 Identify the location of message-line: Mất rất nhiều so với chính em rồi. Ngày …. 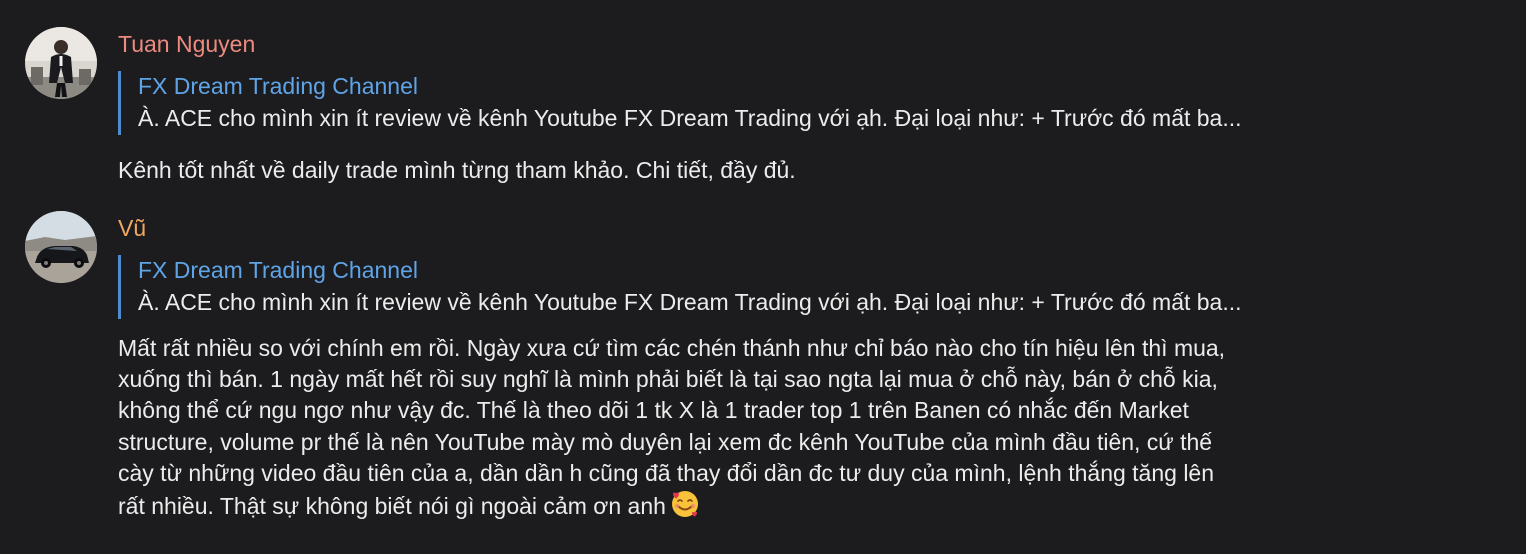
(672, 348).